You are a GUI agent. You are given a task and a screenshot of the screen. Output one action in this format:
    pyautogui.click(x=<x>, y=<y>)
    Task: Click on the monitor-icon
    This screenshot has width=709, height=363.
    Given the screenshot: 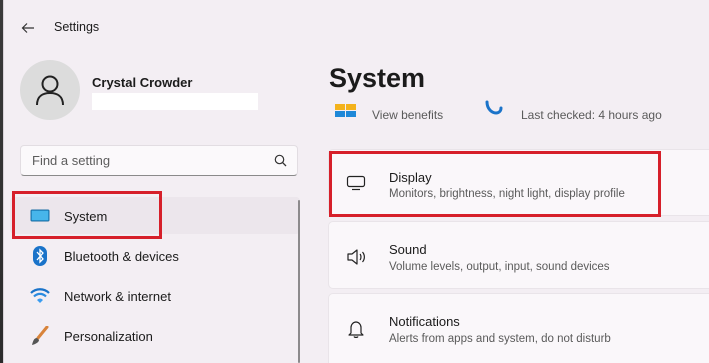 What is the action you would take?
    pyautogui.click(x=356, y=183)
    